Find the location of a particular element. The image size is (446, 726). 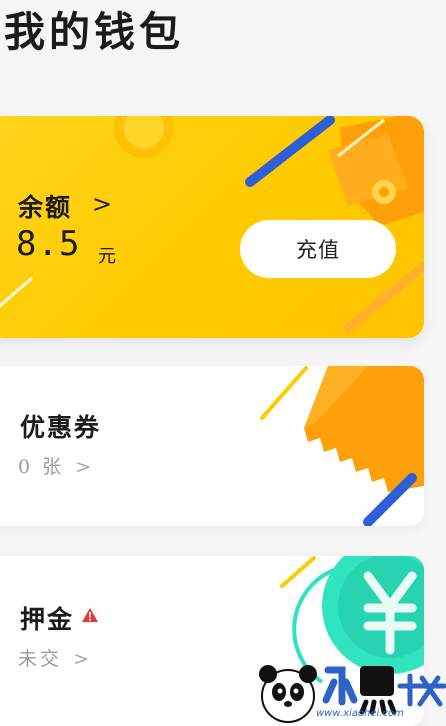

warning-triangle-icon is located at coordinates (90, 615).